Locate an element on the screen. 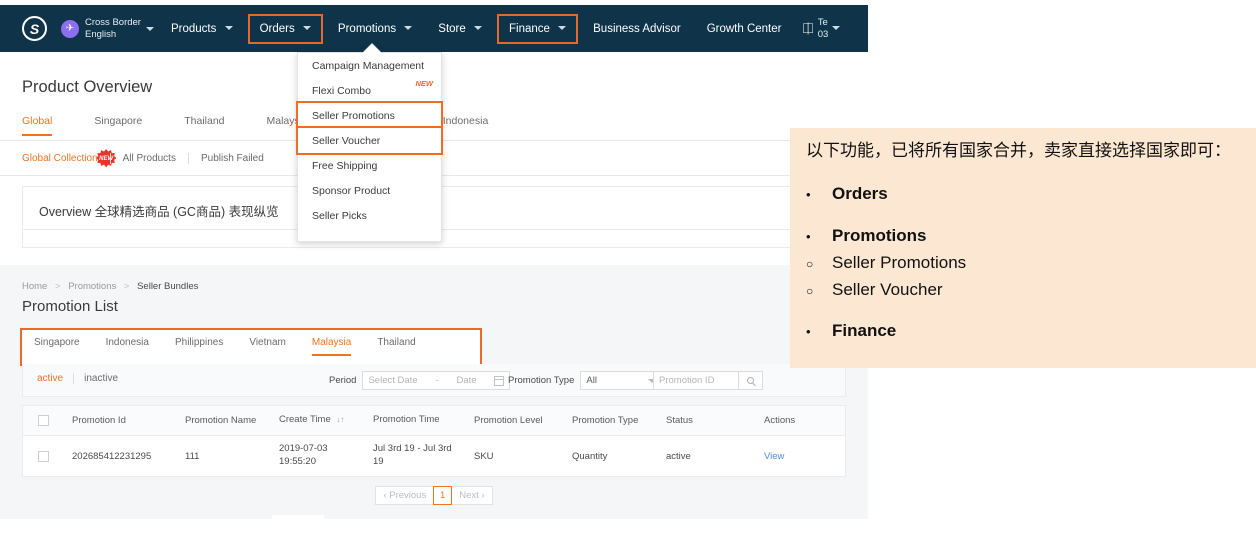 This screenshot has width=1256, height=551. menu-item-label: Campaign Management is located at coordinates (368, 65).